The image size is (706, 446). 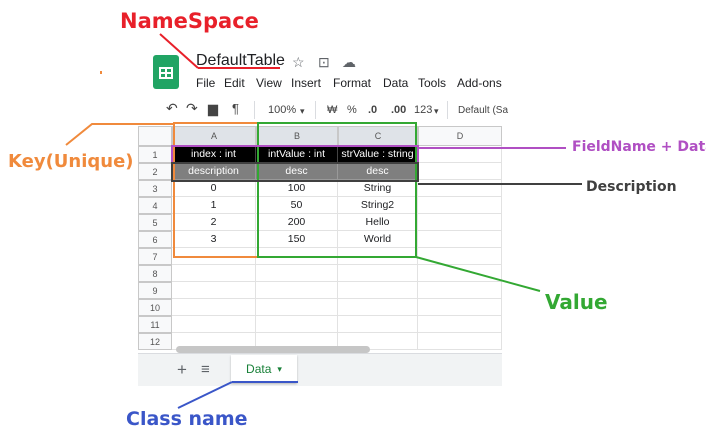 I want to click on classname-label: Class name, so click(x=187, y=419).